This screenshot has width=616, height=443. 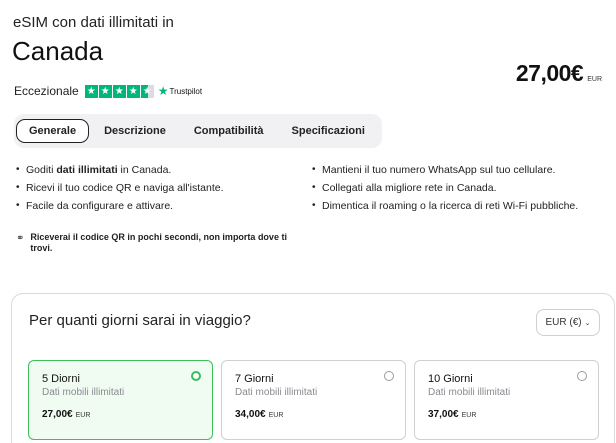 What do you see at coordinates (164, 170) in the screenshot?
I see `feature-item: Goditi dati illimitati in Canada.` at bounding box center [164, 170].